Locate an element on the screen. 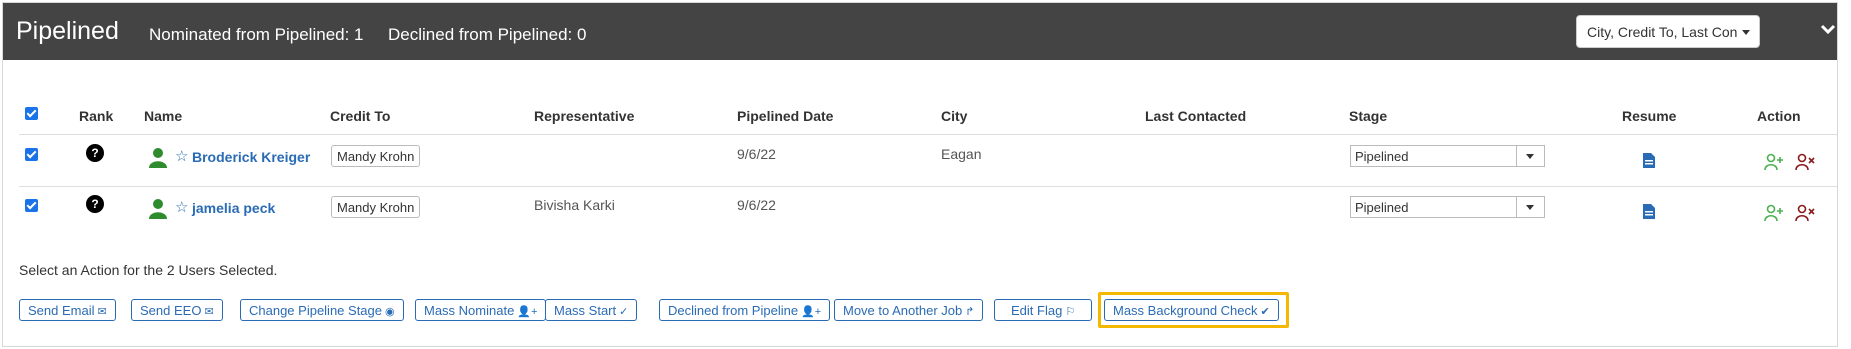 Image resolution: width=1851 pixels, height=349 pixels. panel-title: Pipelined is located at coordinates (67, 31).